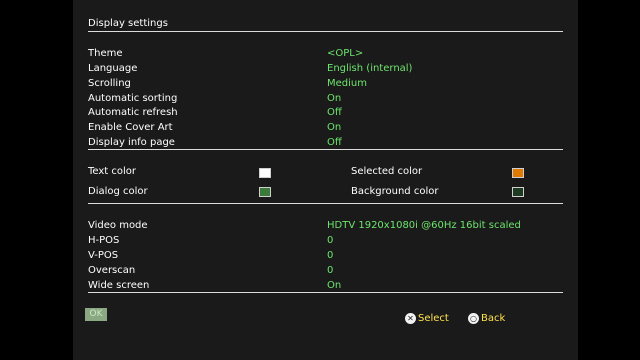 Image resolution: width=640 pixels, height=360 pixels. Describe the element at coordinates (493, 318) in the screenshot. I see `back-label: Back` at that location.